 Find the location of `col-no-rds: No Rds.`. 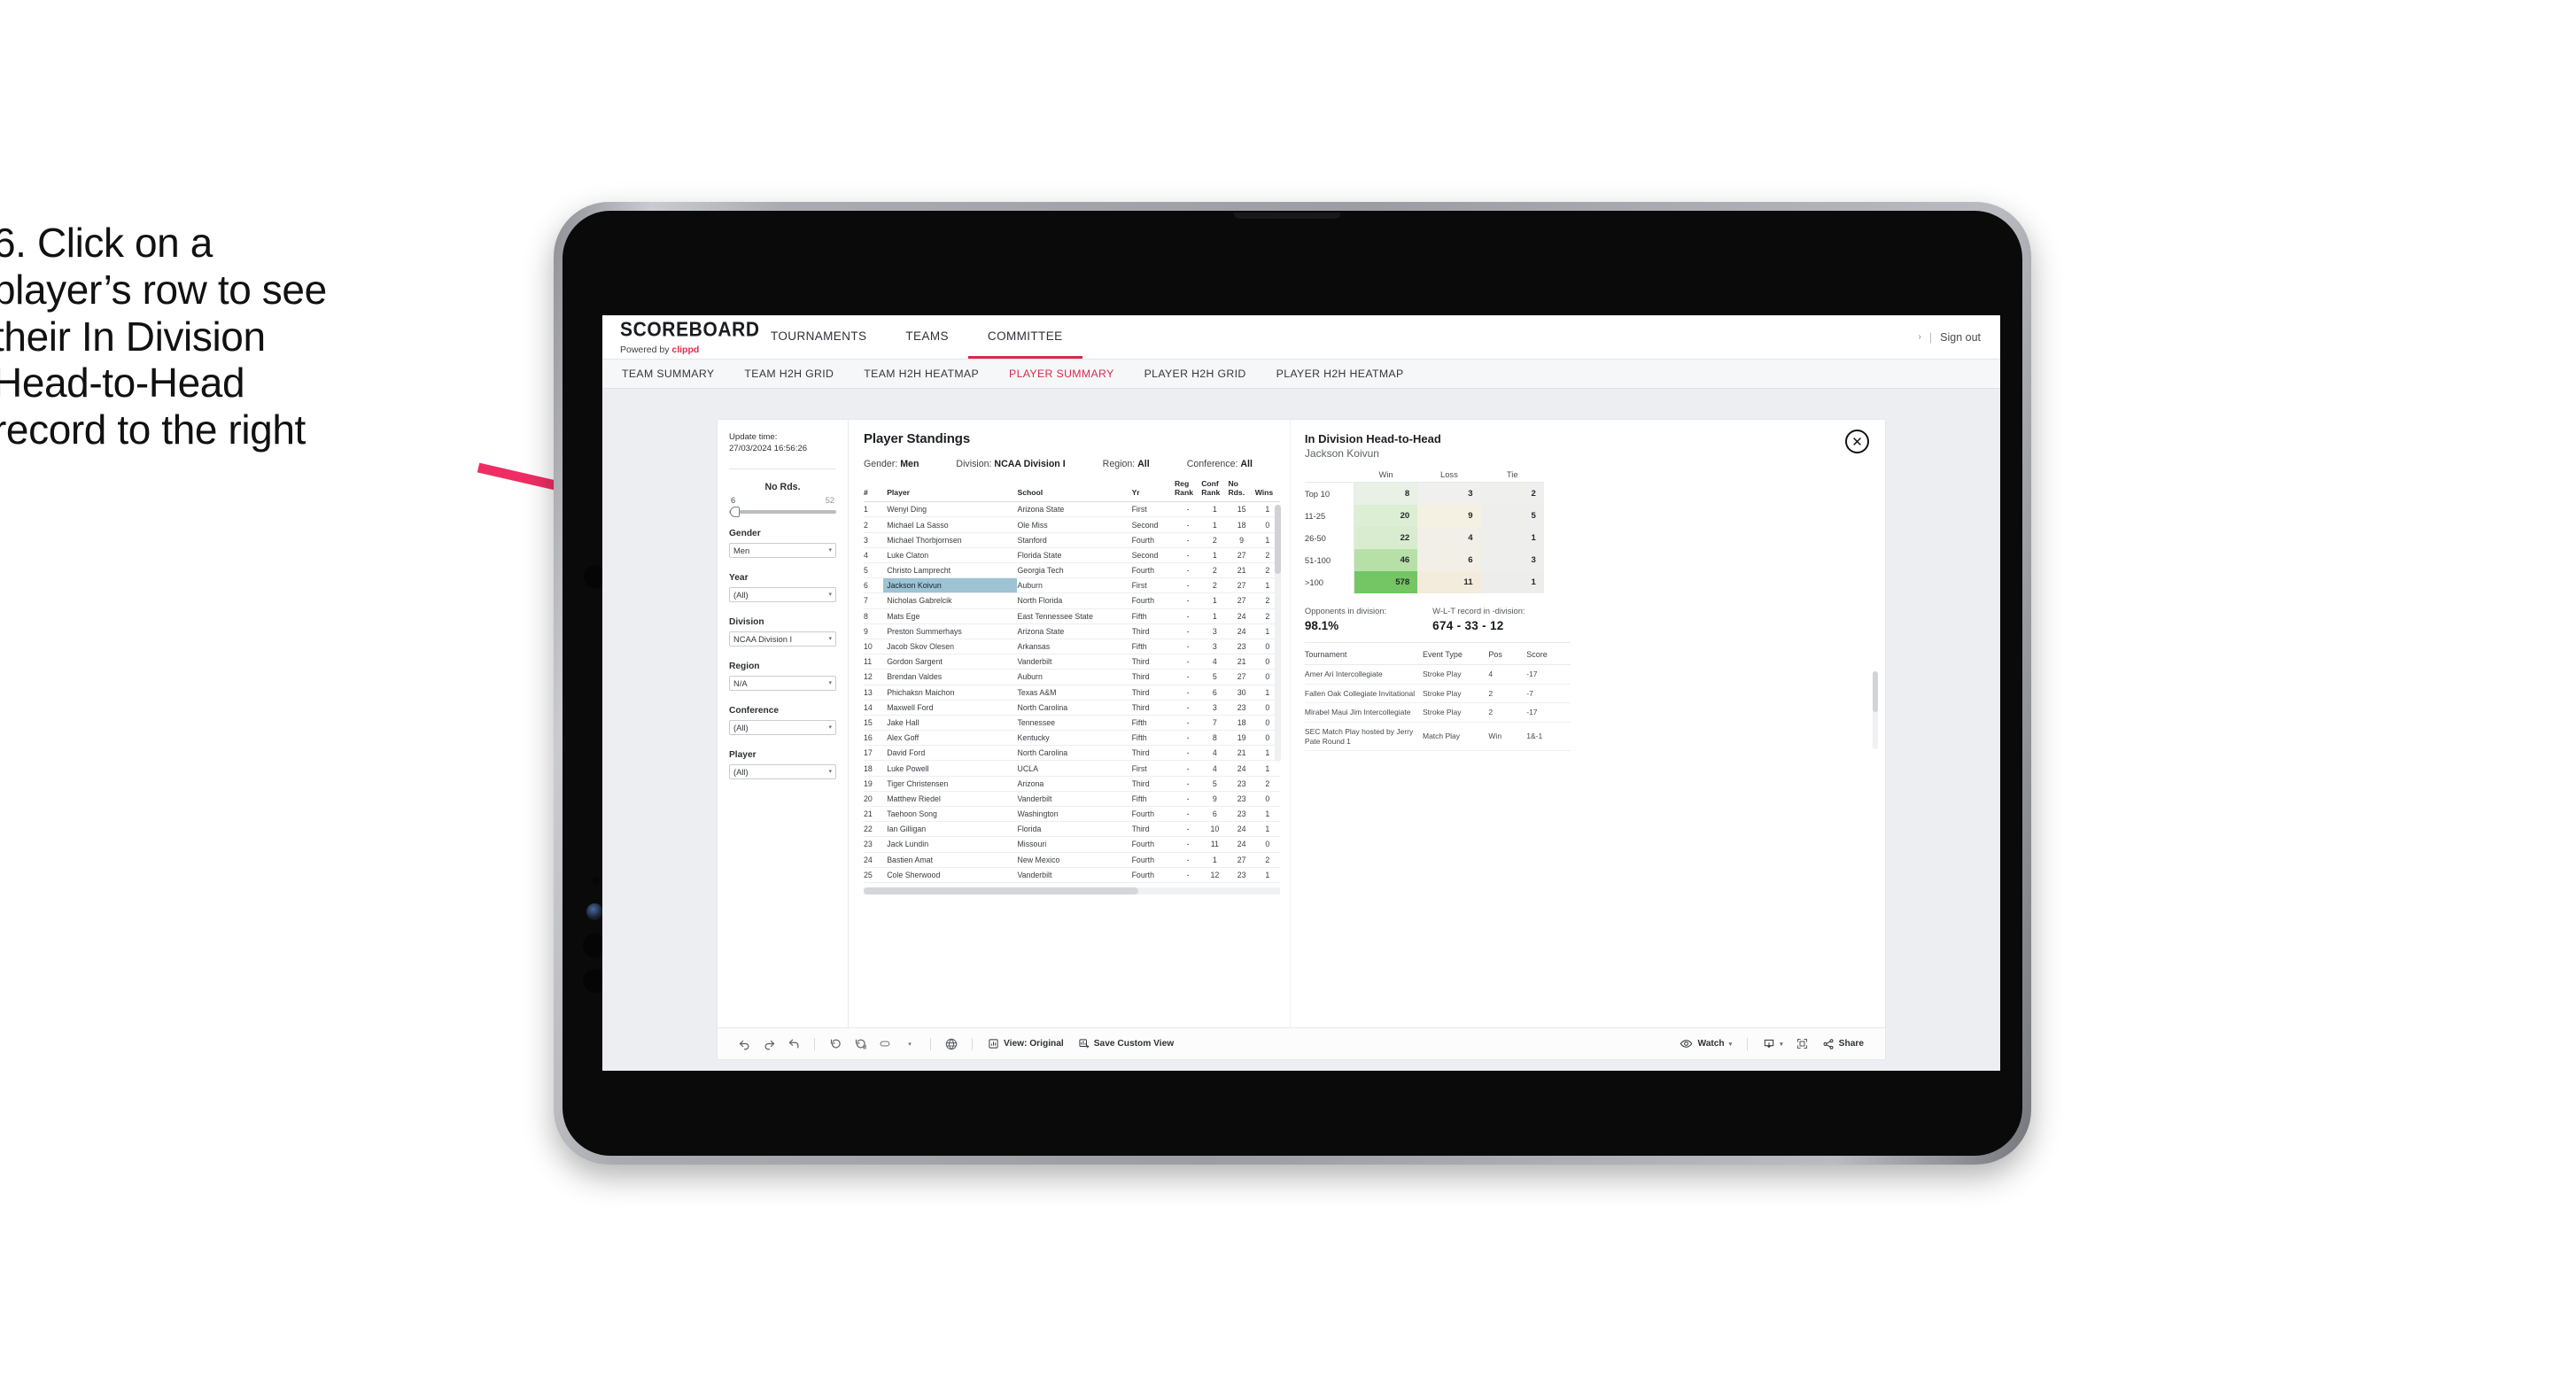

col-no-rds: No Rds. is located at coordinates (1241, 490).